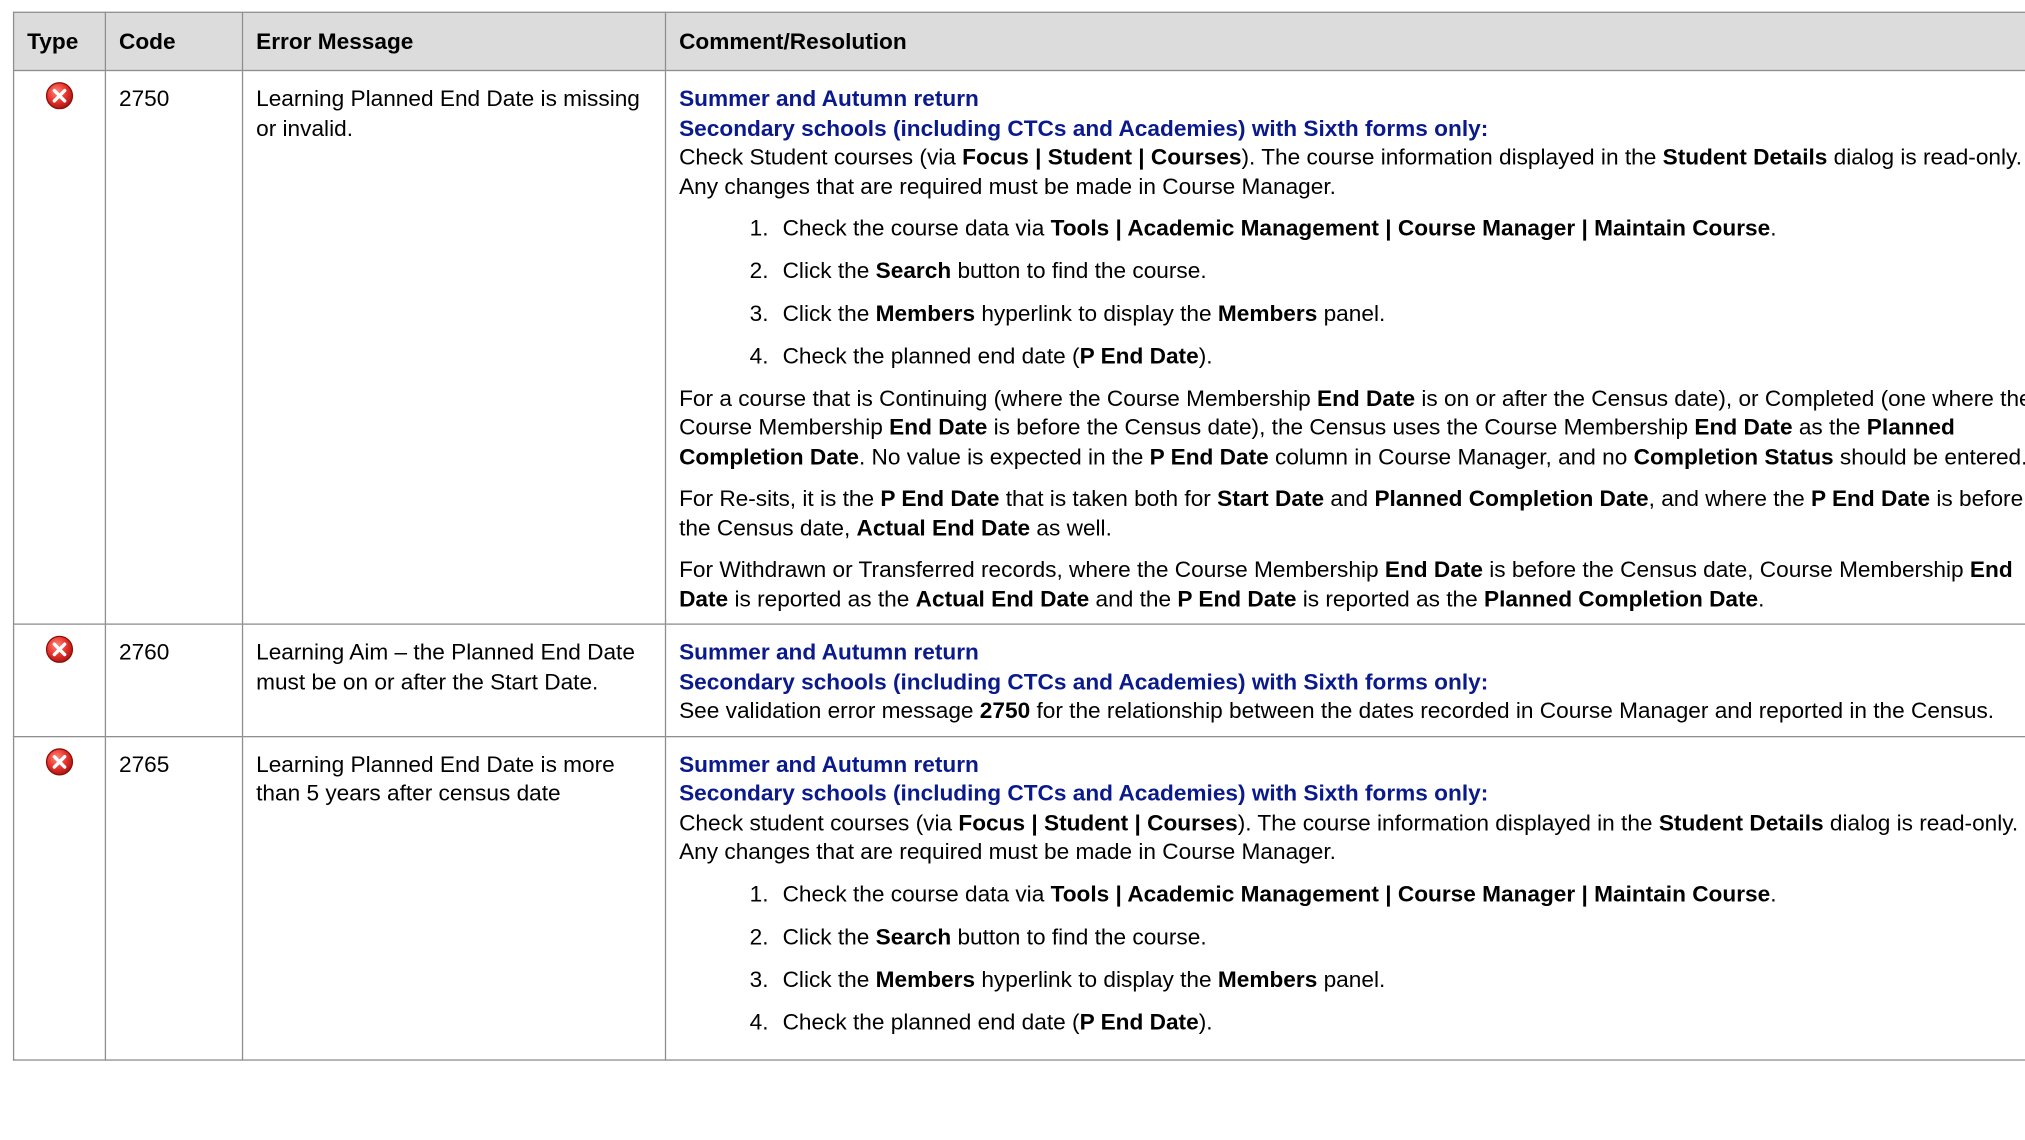 This screenshot has height=1140, width=2025. What do you see at coordinates (819, 822) in the screenshot?
I see `text-run: Check student courses (via` at bounding box center [819, 822].